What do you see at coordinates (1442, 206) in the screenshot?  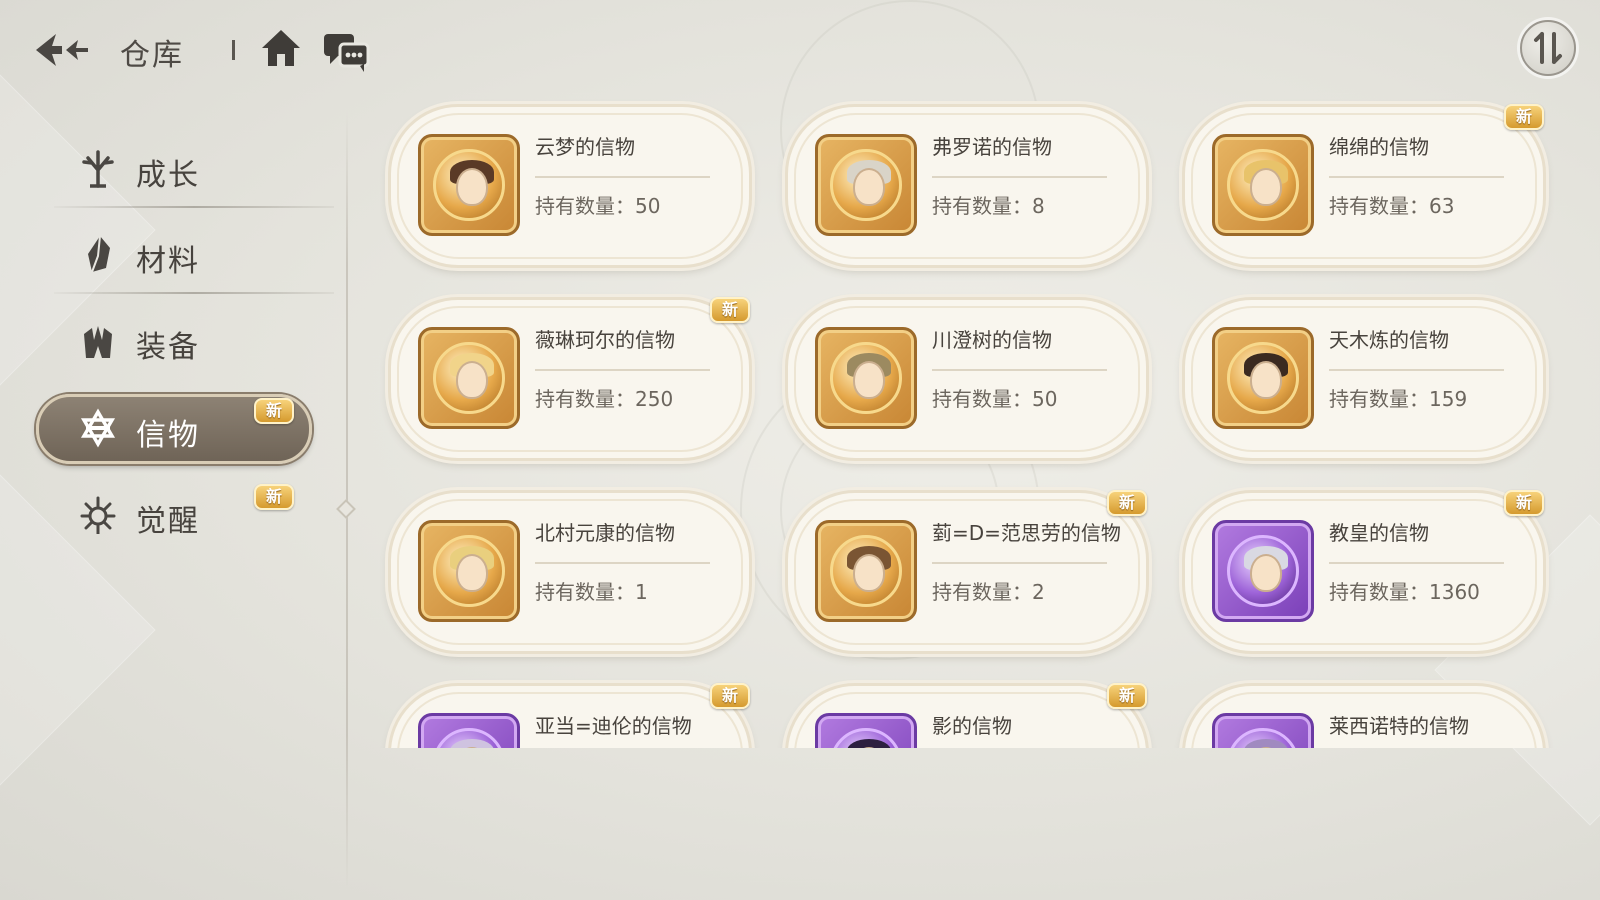 I see `count-value: 63` at bounding box center [1442, 206].